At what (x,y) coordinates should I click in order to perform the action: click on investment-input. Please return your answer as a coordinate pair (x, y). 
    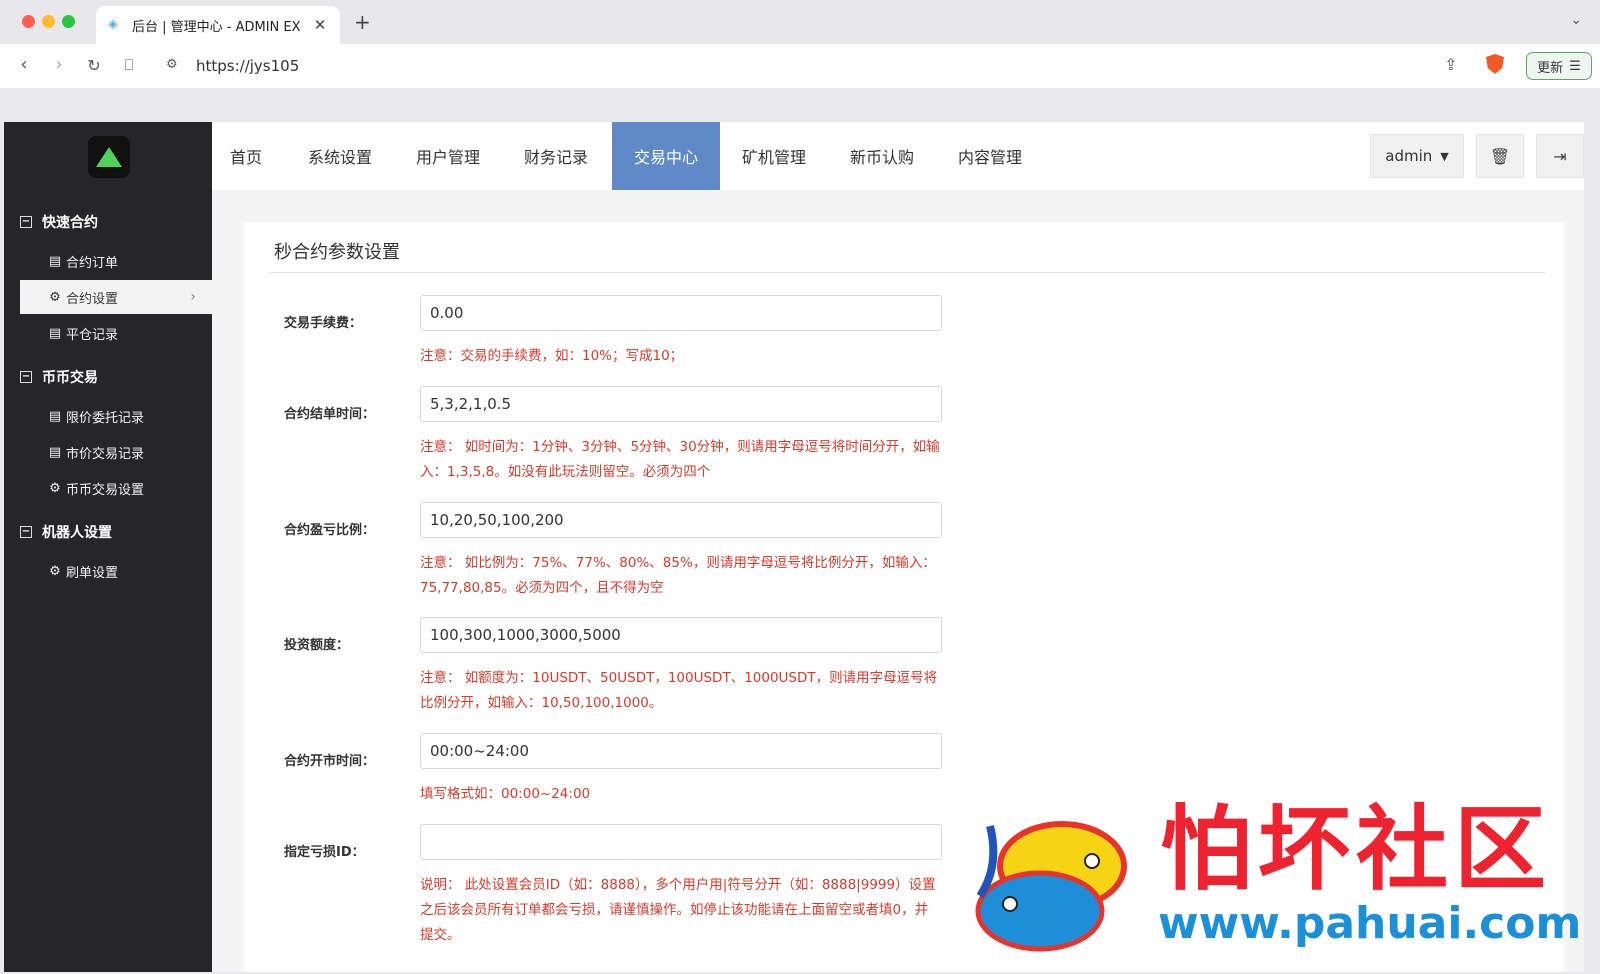
    Looking at the image, I should click on (681, 635).